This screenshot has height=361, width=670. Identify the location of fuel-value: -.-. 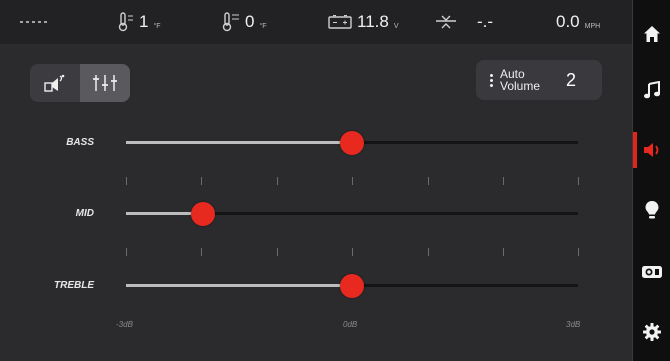
(485, 21).